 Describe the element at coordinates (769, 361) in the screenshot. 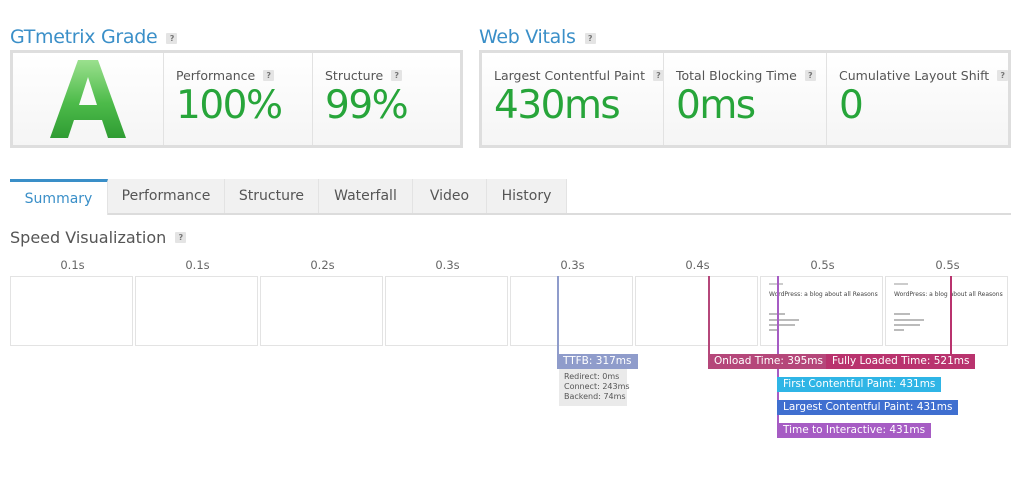

I see `onload-marker: Onload Time: 395ms` at that location.